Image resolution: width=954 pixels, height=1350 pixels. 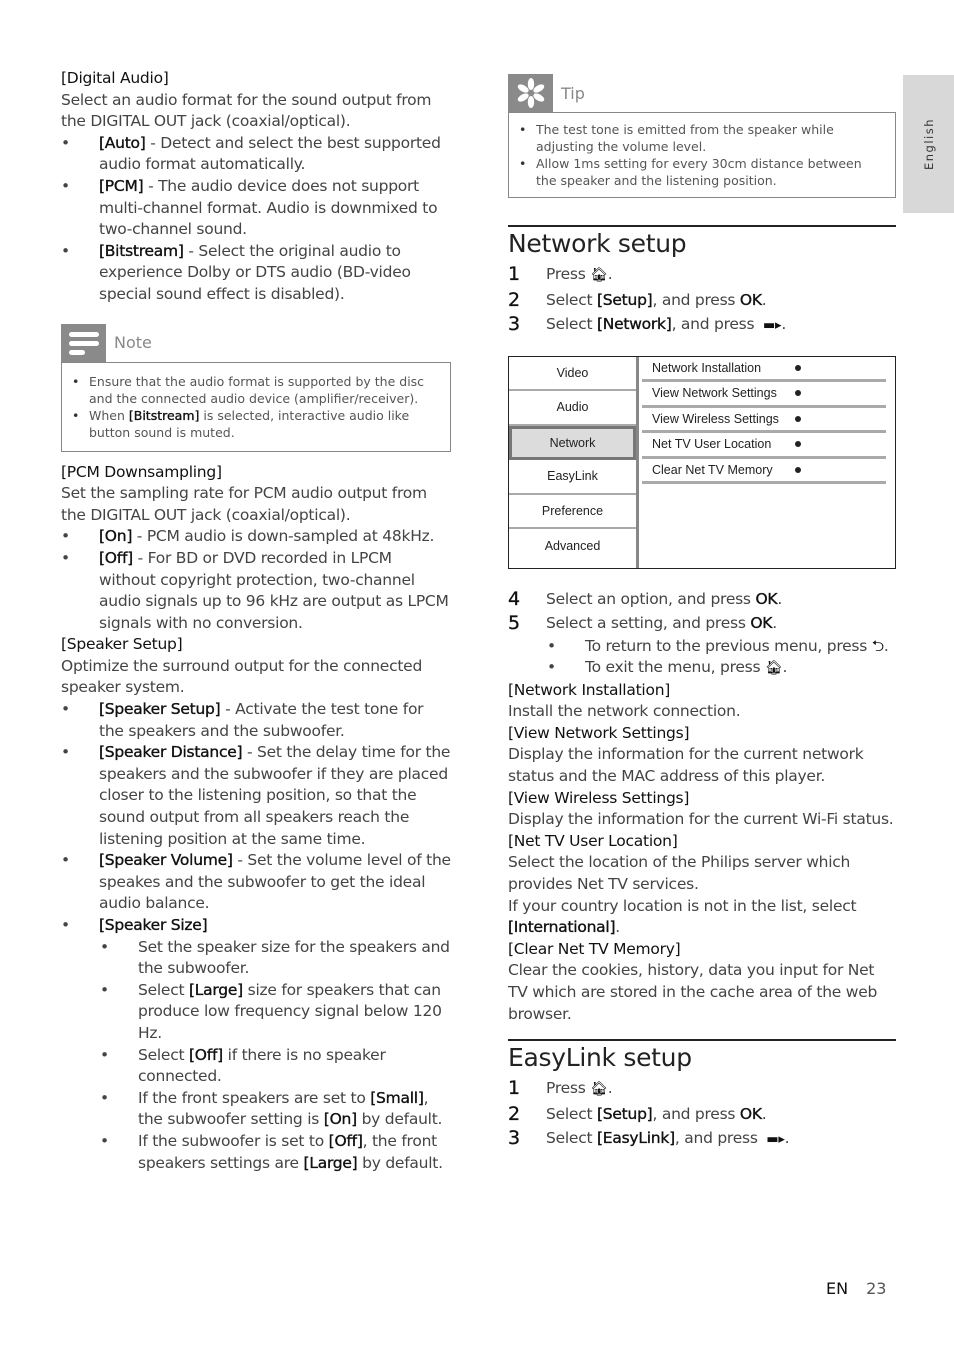 What do you see at coordinates (572, 477) in the screenshot?
I see `menu-item-easylink: EasyLink` at bounding box center [572, 477].